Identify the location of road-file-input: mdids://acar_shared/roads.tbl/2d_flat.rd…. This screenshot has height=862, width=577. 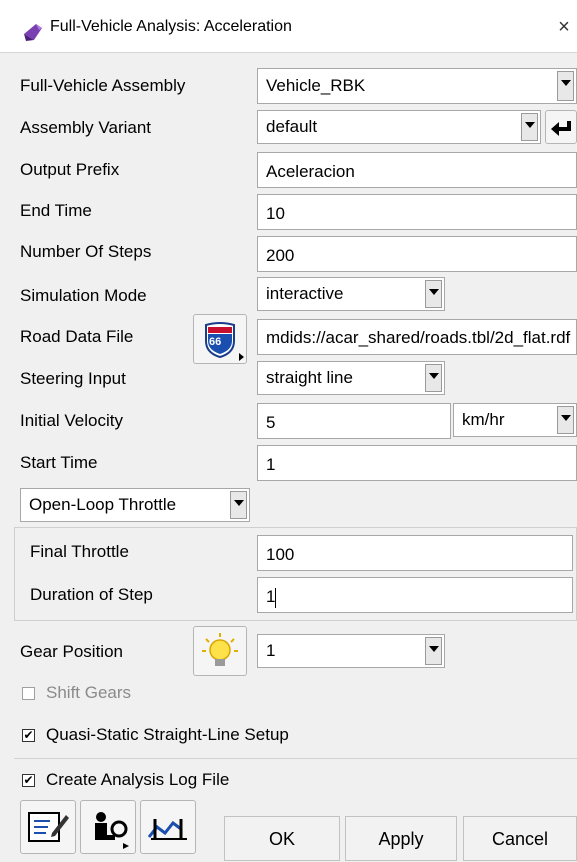
(417, 337).